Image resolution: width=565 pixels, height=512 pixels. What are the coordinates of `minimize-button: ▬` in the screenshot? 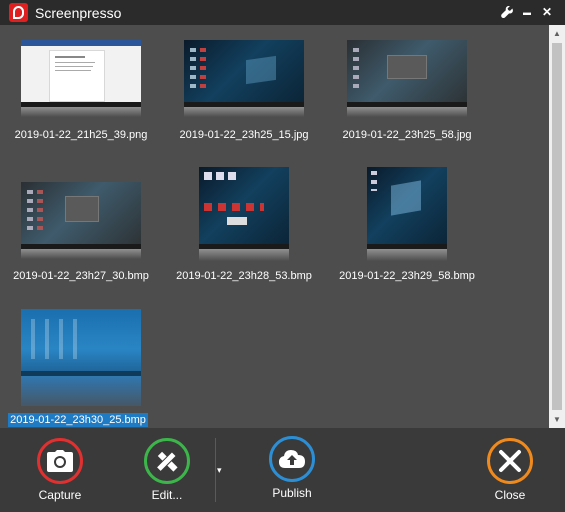 It's located at (527, 12).